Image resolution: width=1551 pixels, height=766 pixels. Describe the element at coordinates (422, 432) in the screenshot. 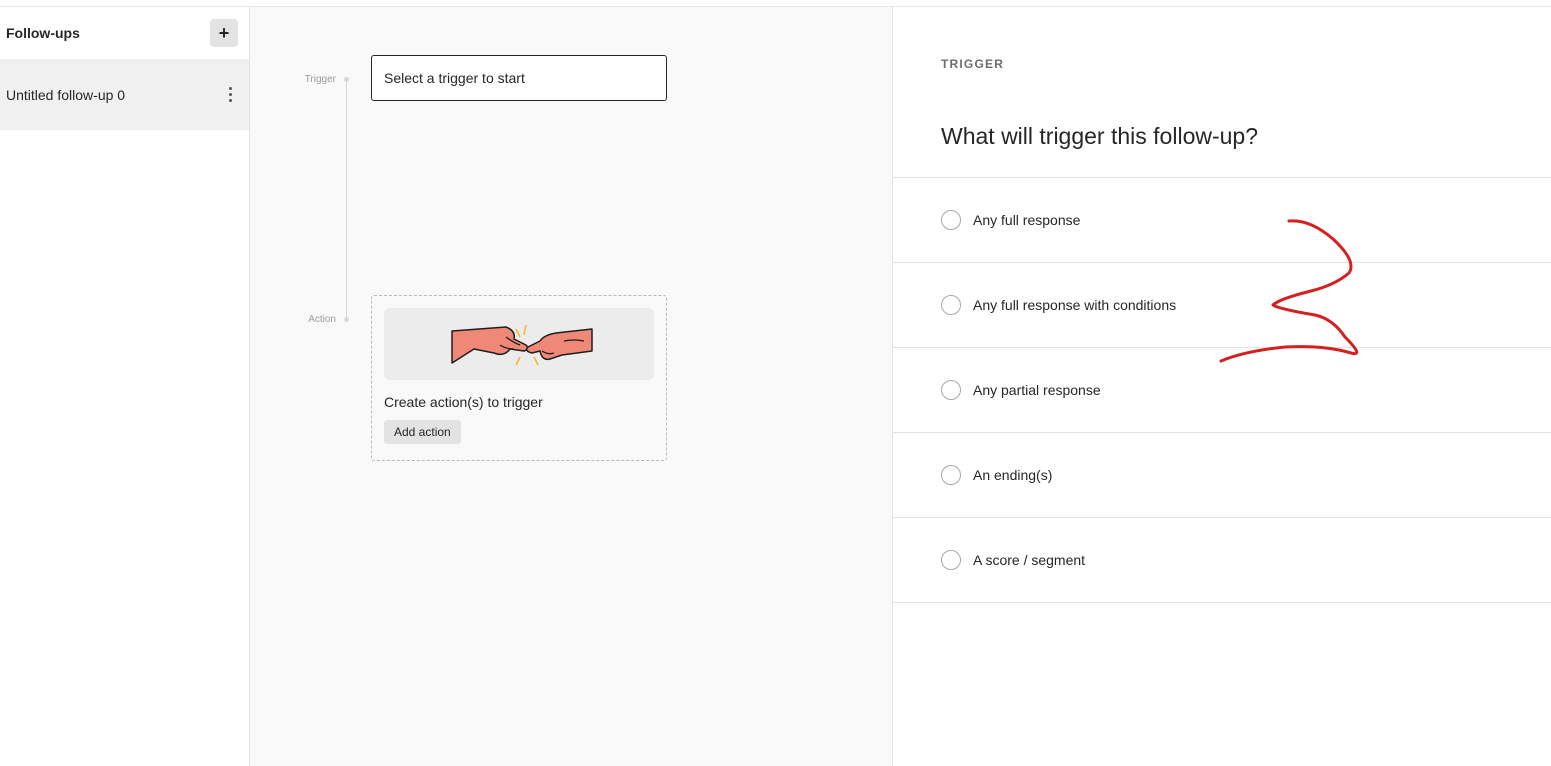

I see `add-action-button: Add action` at that location.